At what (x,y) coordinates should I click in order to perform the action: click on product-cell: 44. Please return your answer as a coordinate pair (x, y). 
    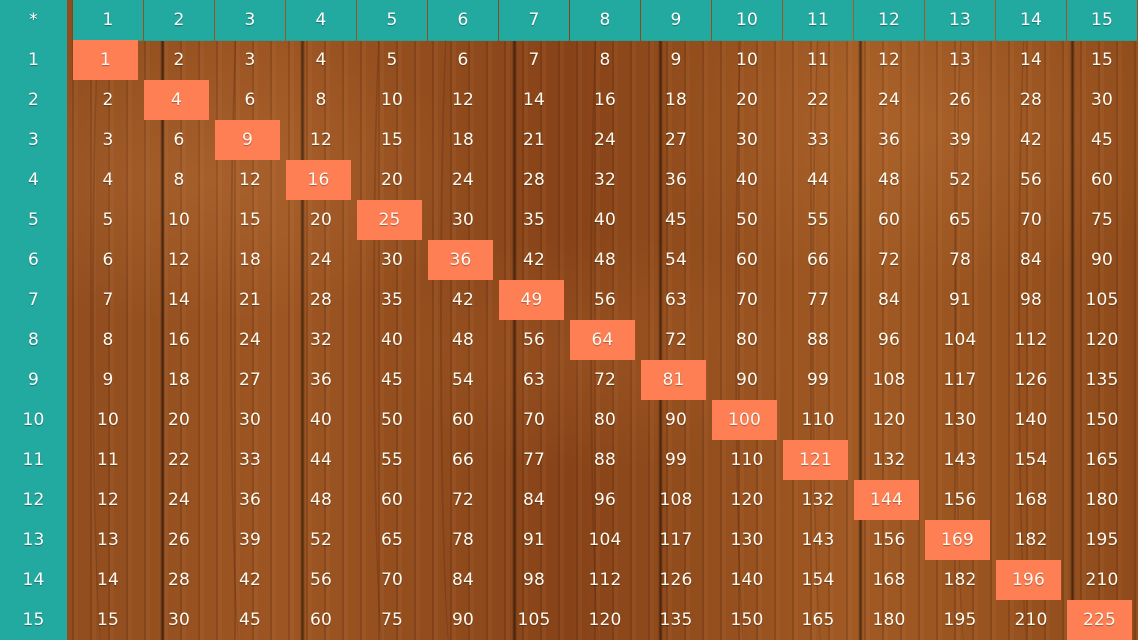
    Looking at the image, I should click on (818, 180).